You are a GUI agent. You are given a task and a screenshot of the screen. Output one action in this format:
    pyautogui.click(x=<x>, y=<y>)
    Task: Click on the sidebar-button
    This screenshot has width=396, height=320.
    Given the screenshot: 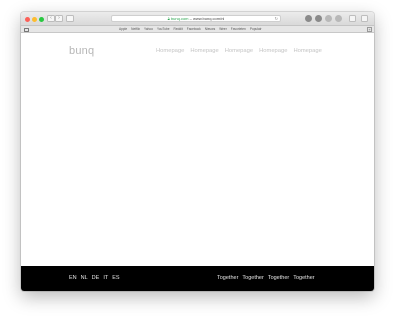 What is the action you would take?
    pyautogui.click(x=70, y=18)
    